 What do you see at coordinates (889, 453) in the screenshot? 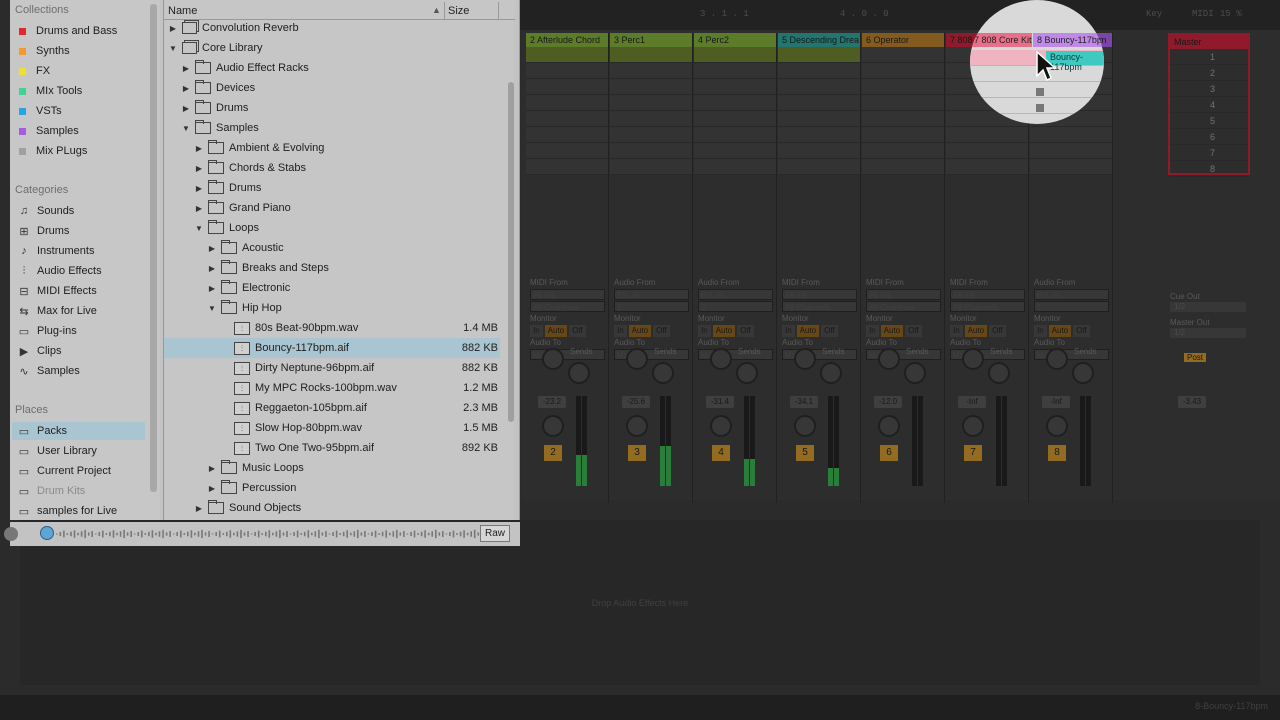
I see `track-activator-button: 6` at bounding box center [889, 453].